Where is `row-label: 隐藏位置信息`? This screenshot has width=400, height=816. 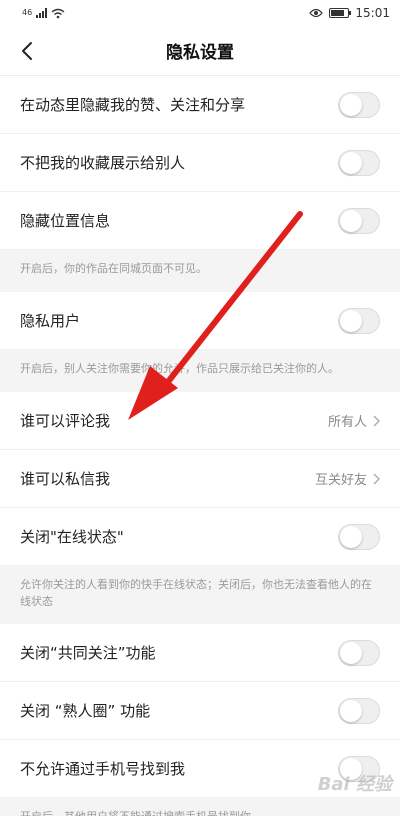 row-label: 隐藏位置信息 is located at coordinates (65, 221).